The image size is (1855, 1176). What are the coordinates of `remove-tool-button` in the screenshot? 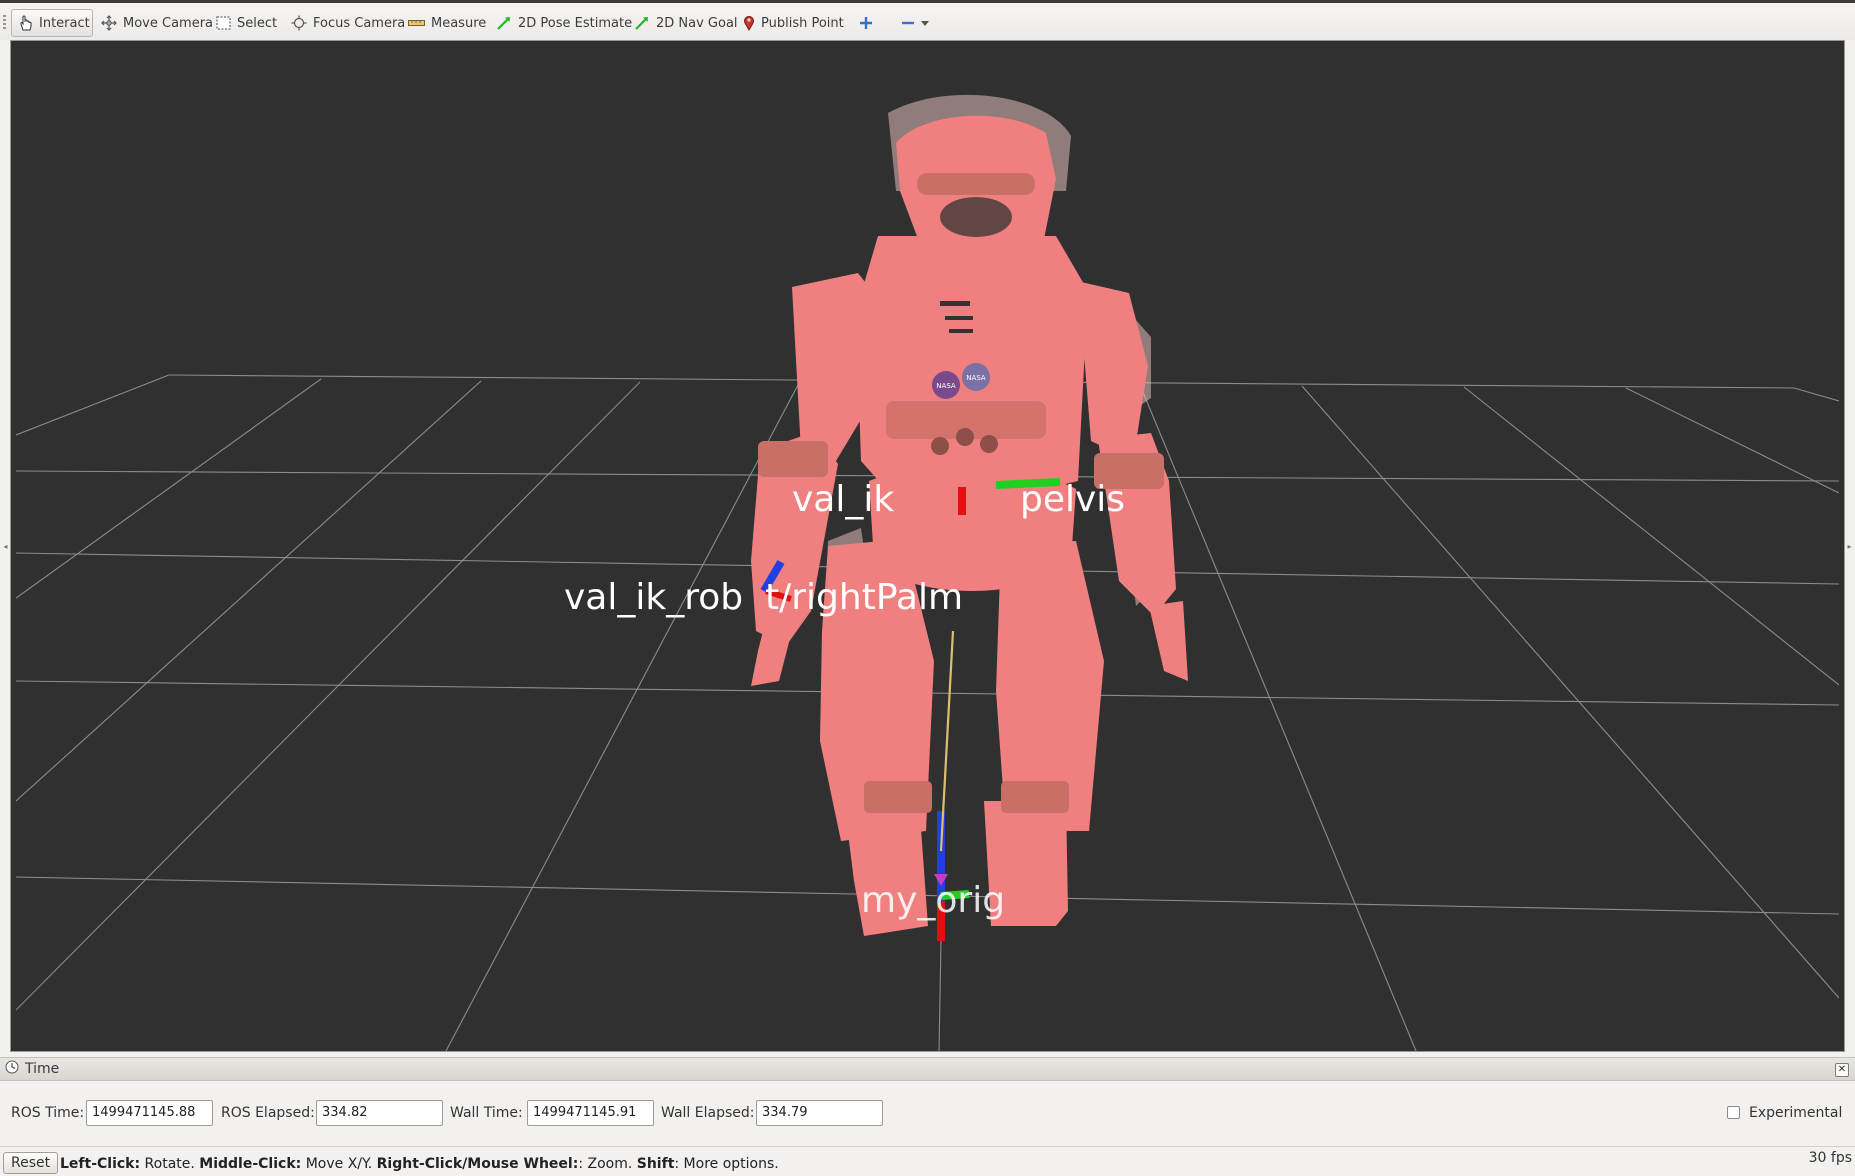 It's located at (915, 23).